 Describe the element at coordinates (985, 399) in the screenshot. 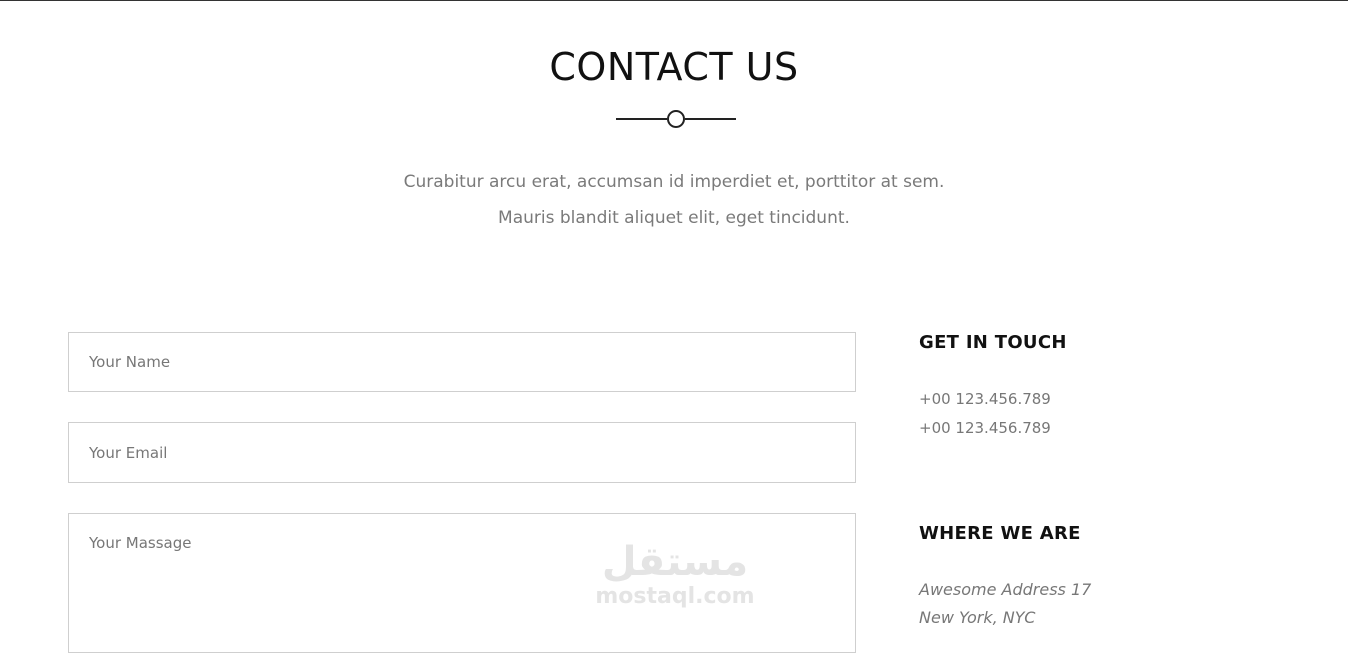

I see `phone-number-1: +00 123.456.789` at that location.